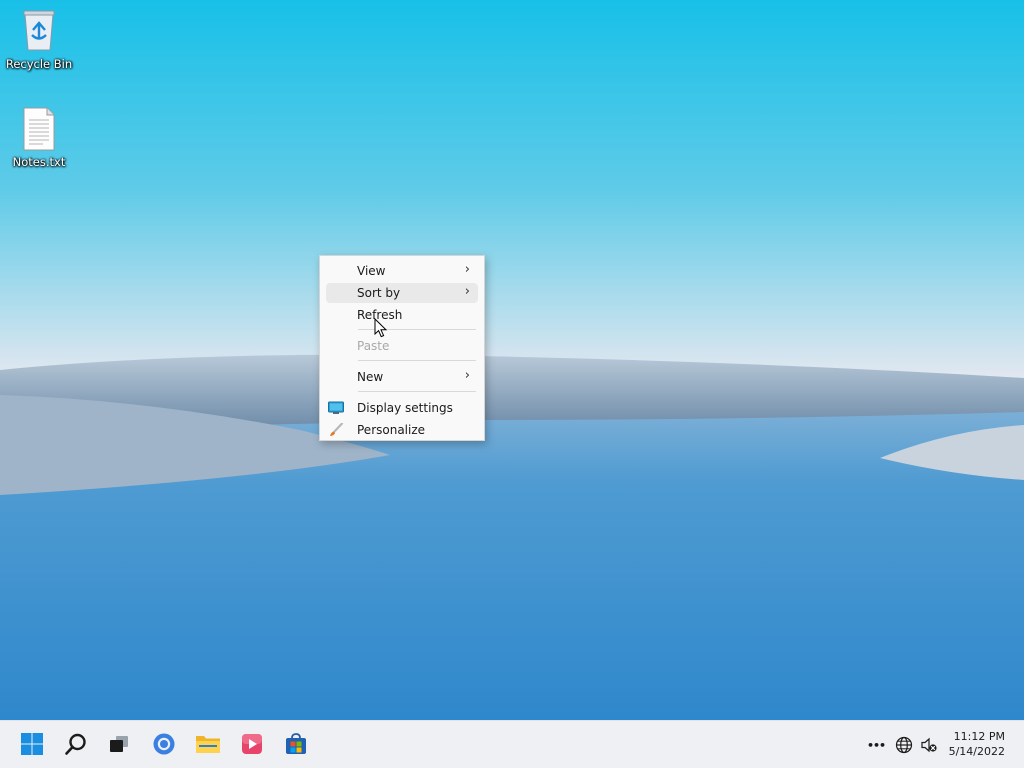 The width and height of the screenshot is (1024, 768). What do you see at coordinates (391, 430) in the screenshot?
I see `menu-item-label: Personalize` at bounding box center [391, 430].